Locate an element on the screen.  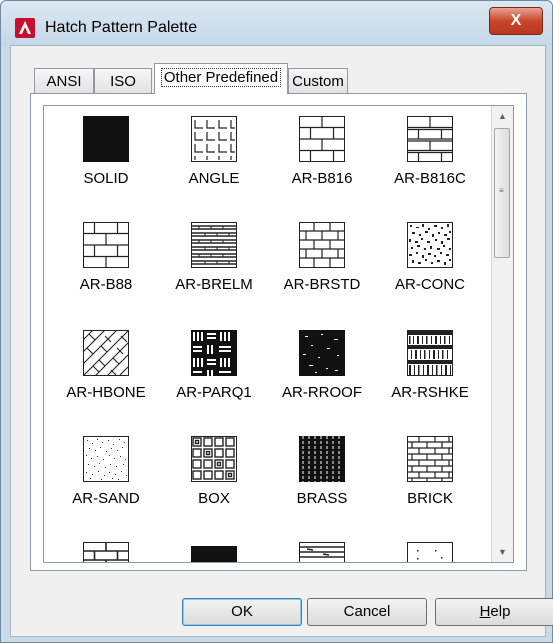
pattern-item-ar-rroof: AR-RROOF is located at coordinates (322, 370).